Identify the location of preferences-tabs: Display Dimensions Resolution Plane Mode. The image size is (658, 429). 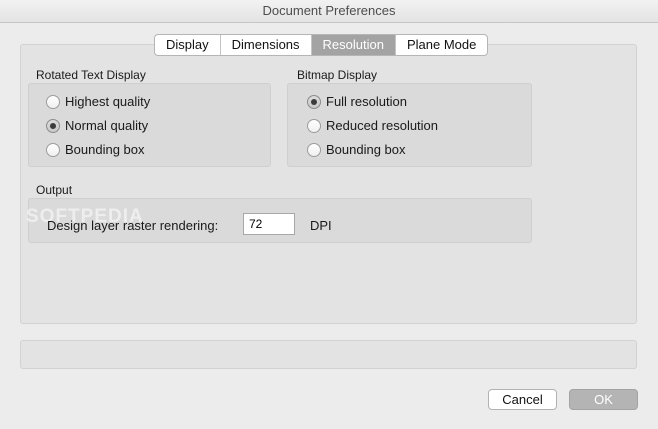
(321, 45).